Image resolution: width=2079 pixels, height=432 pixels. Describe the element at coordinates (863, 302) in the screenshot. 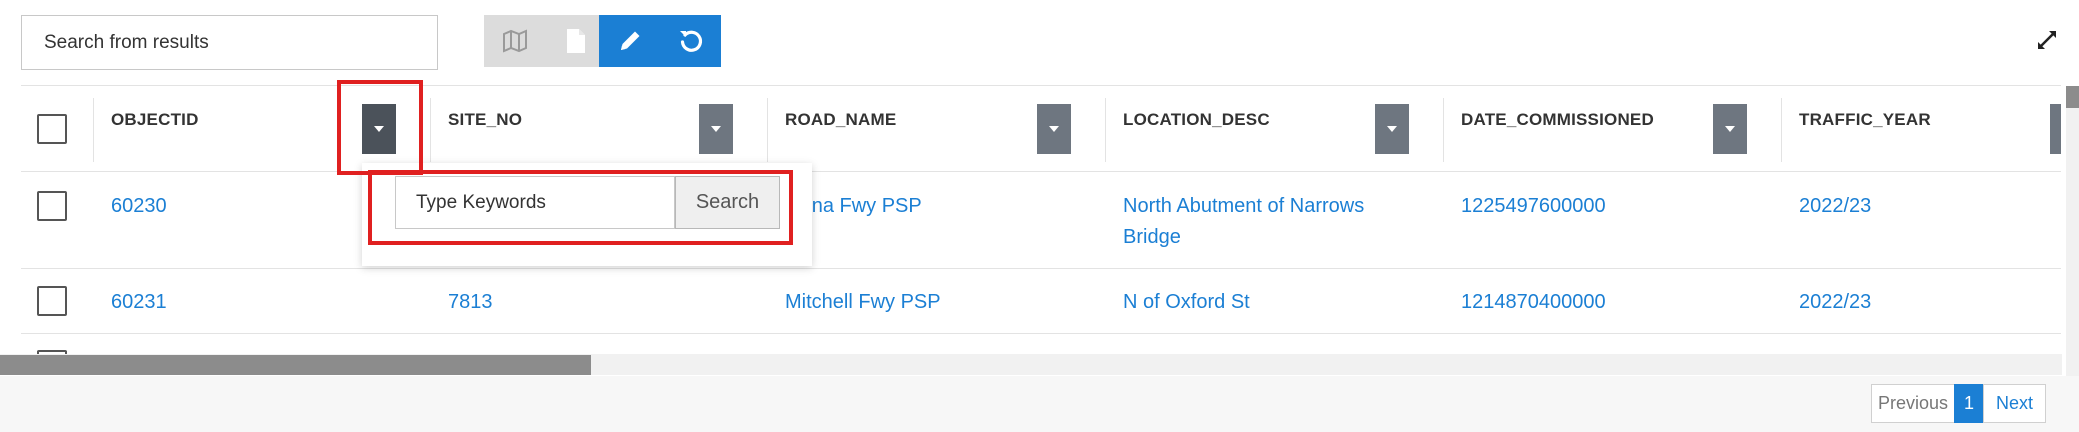

I see `cell-road-name: Mitchell Fwy PSP` at that location.